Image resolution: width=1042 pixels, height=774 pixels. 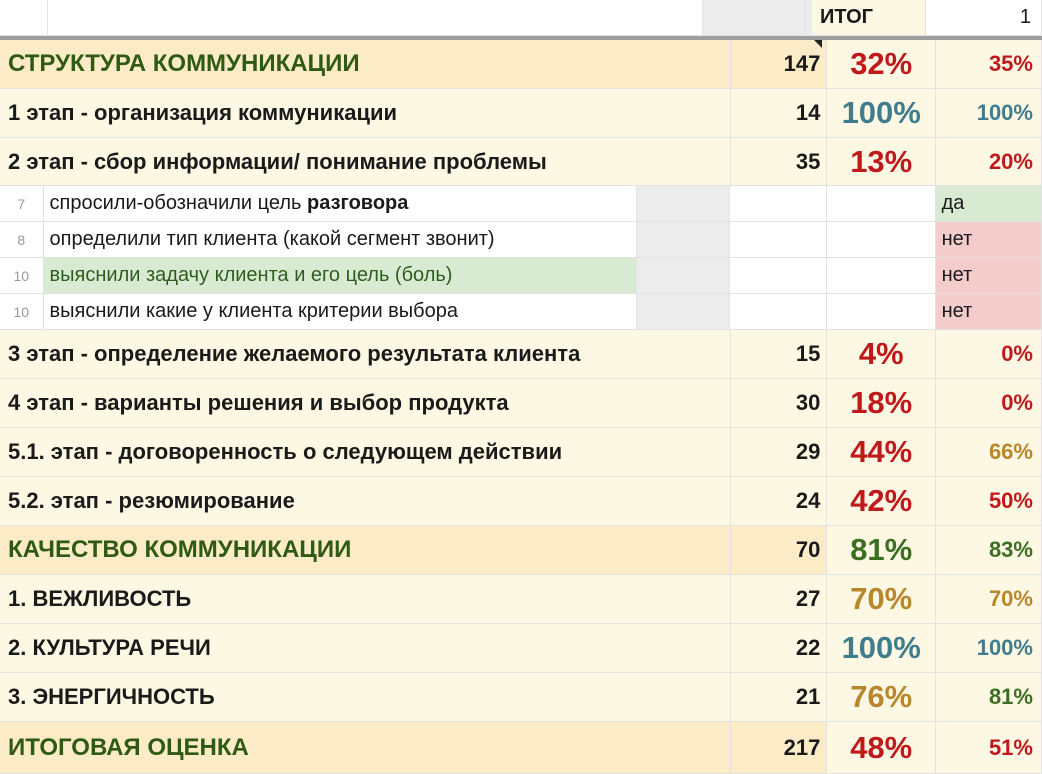 What do you see at coordinates (882, 748) in the screenshot?
I see `percent-cell: 48%` at bounding box center [882, 748].